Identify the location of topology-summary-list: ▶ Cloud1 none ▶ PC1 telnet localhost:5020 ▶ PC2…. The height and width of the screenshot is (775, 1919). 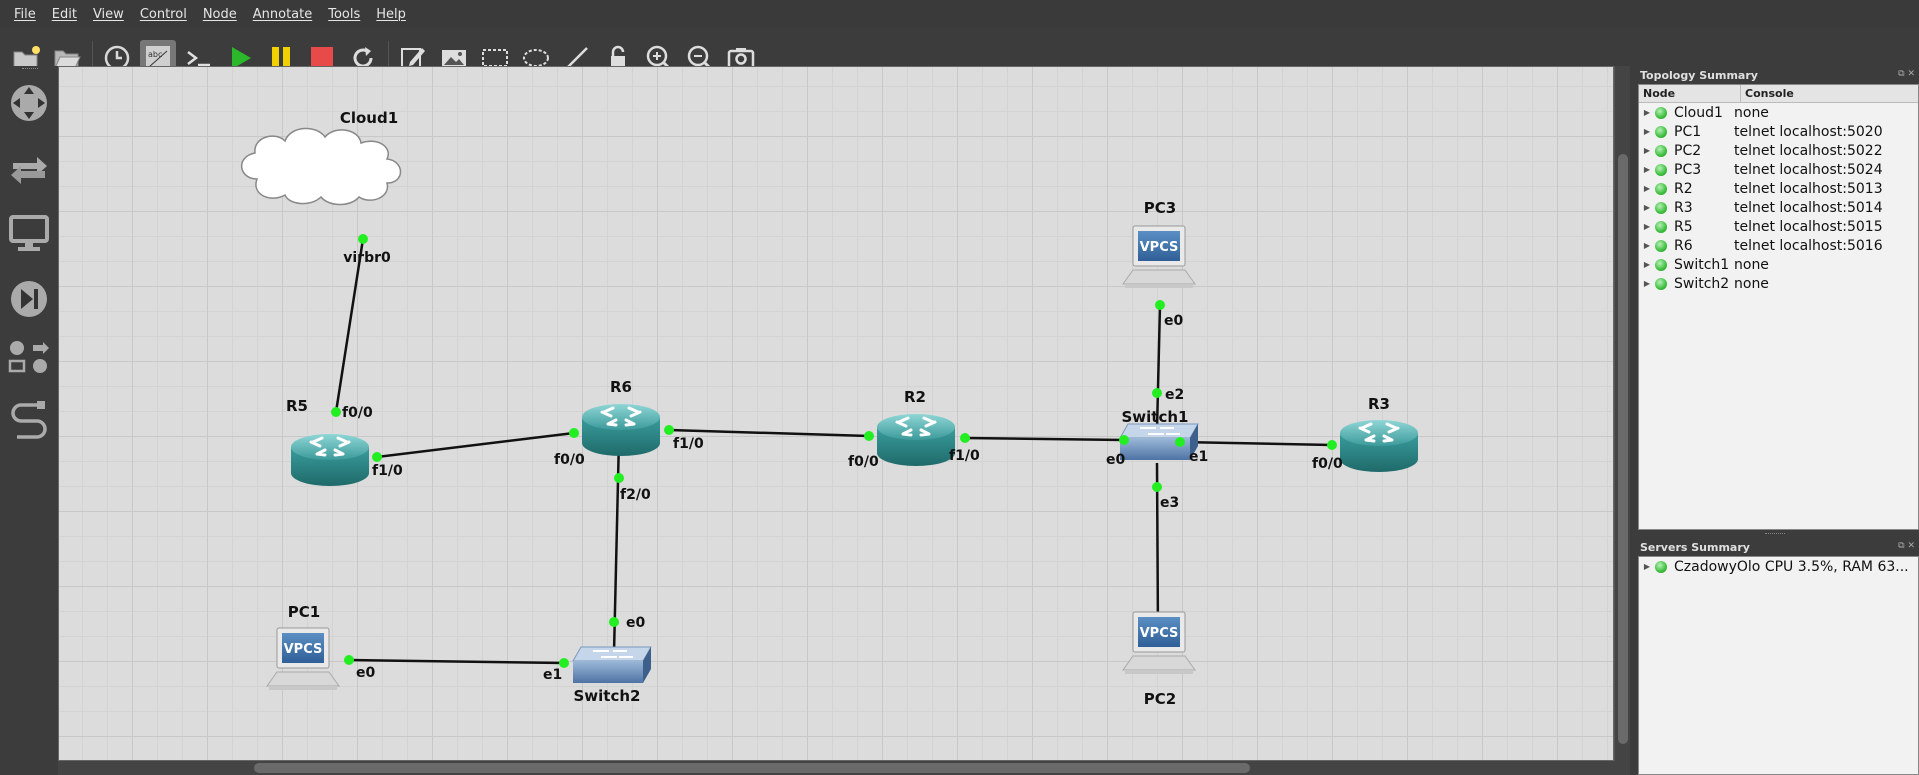
(1778, 198).